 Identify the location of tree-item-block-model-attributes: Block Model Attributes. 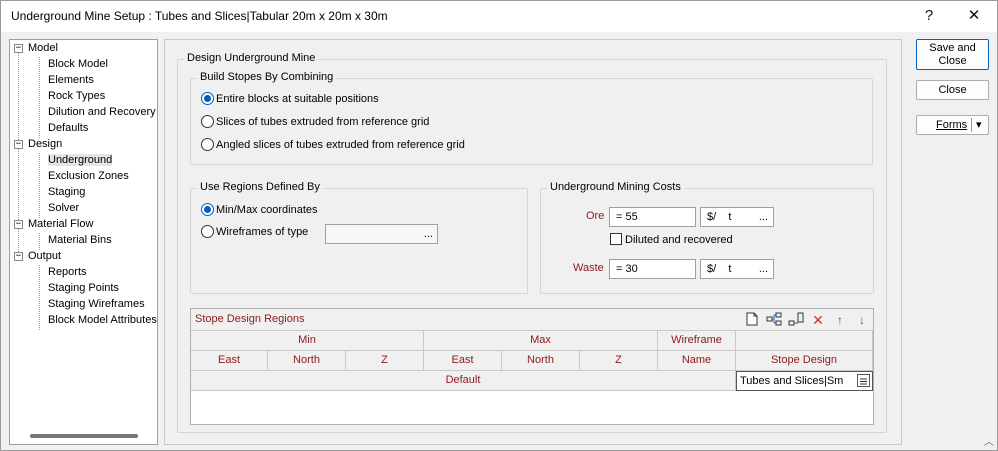
(102, 320).